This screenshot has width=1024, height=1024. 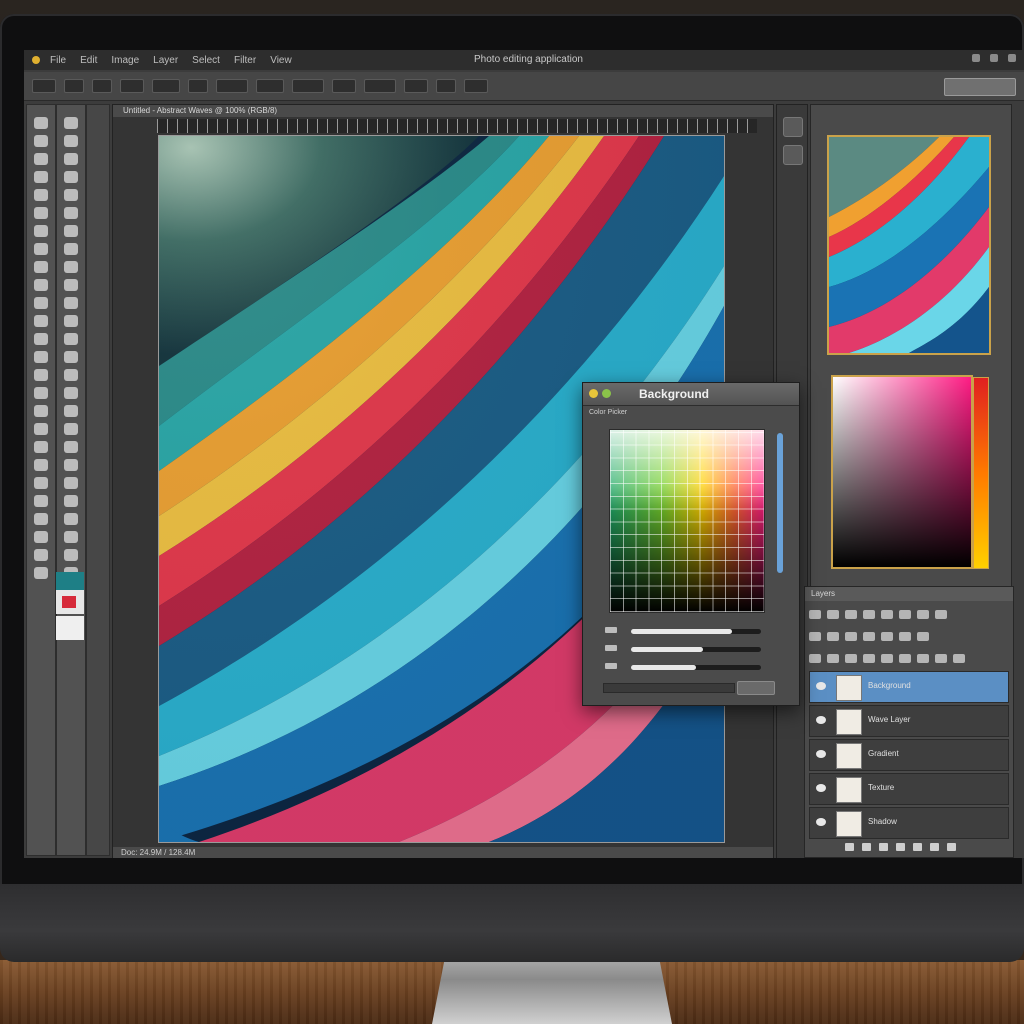 I want to click on menu-select: Select, so click(x=206, y=60).